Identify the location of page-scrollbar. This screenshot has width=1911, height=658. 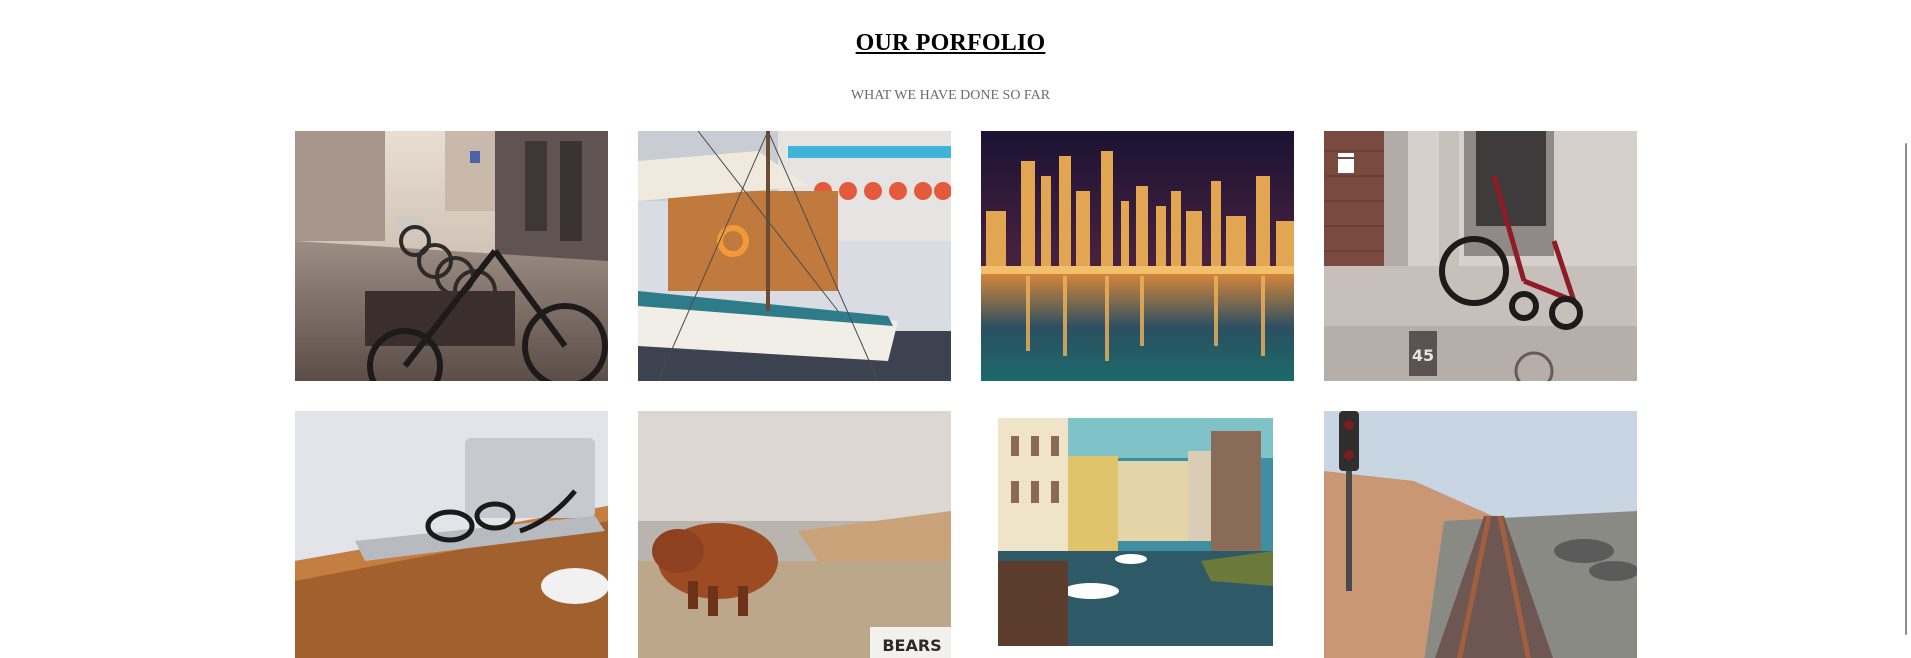
(1908, 329).